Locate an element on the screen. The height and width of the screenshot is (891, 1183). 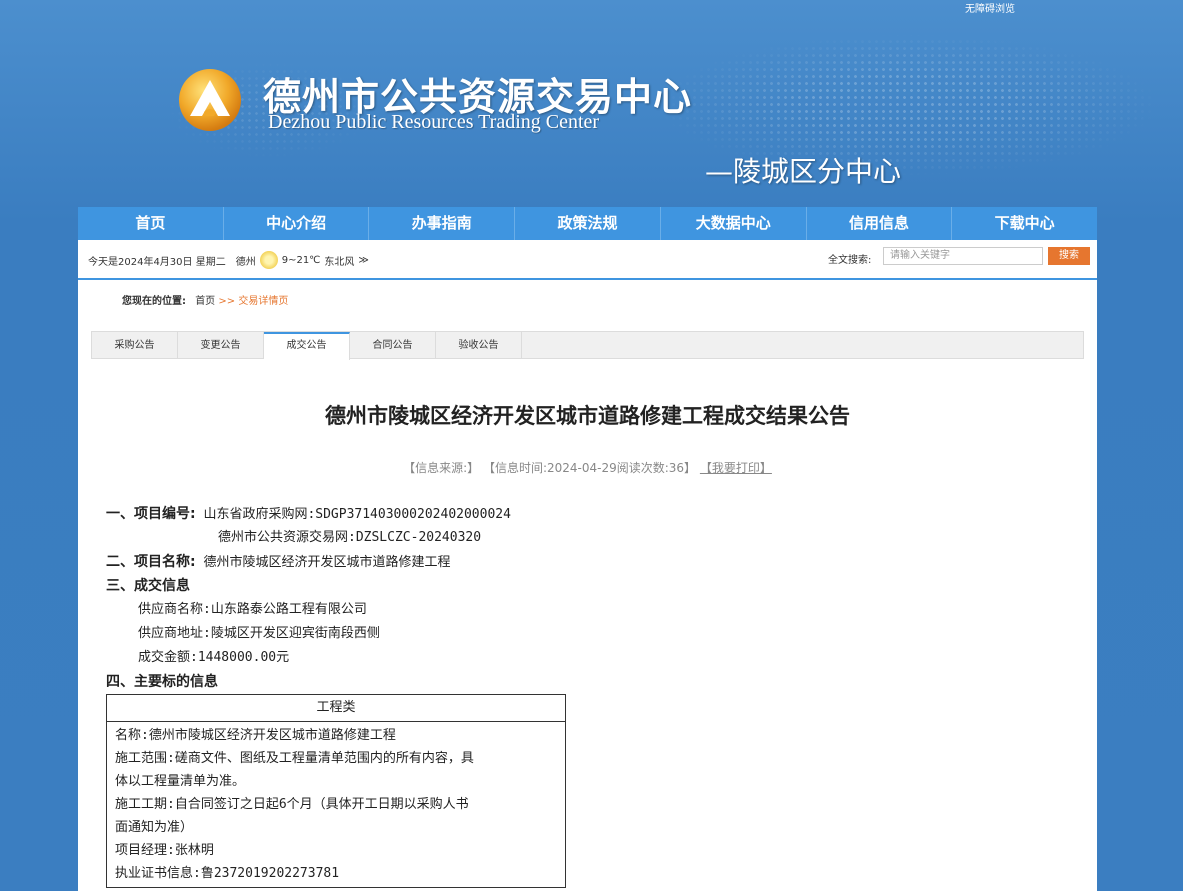
date-text: 今天是2024年4月30日 星期二 is located at coordinates (157, 262).